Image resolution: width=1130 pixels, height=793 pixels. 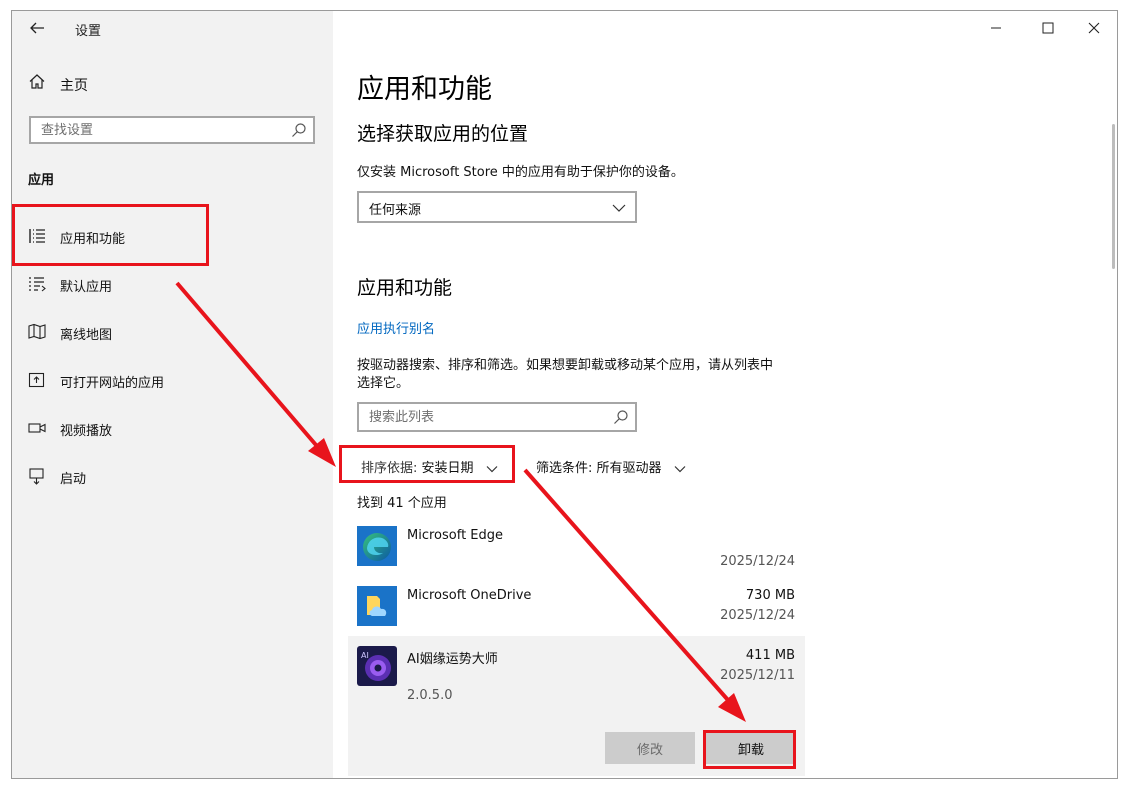 What do you see at coordinates (377, 546) in the screenshot?
I see `edge-icon` at bounding box center [377, 546].